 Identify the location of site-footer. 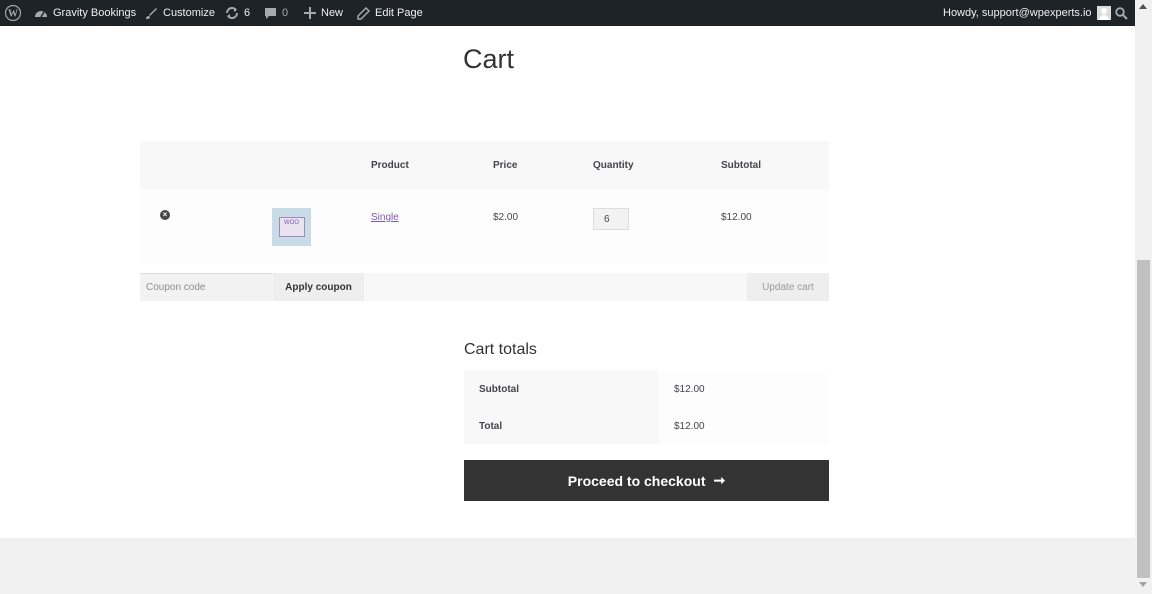
(567, 566).